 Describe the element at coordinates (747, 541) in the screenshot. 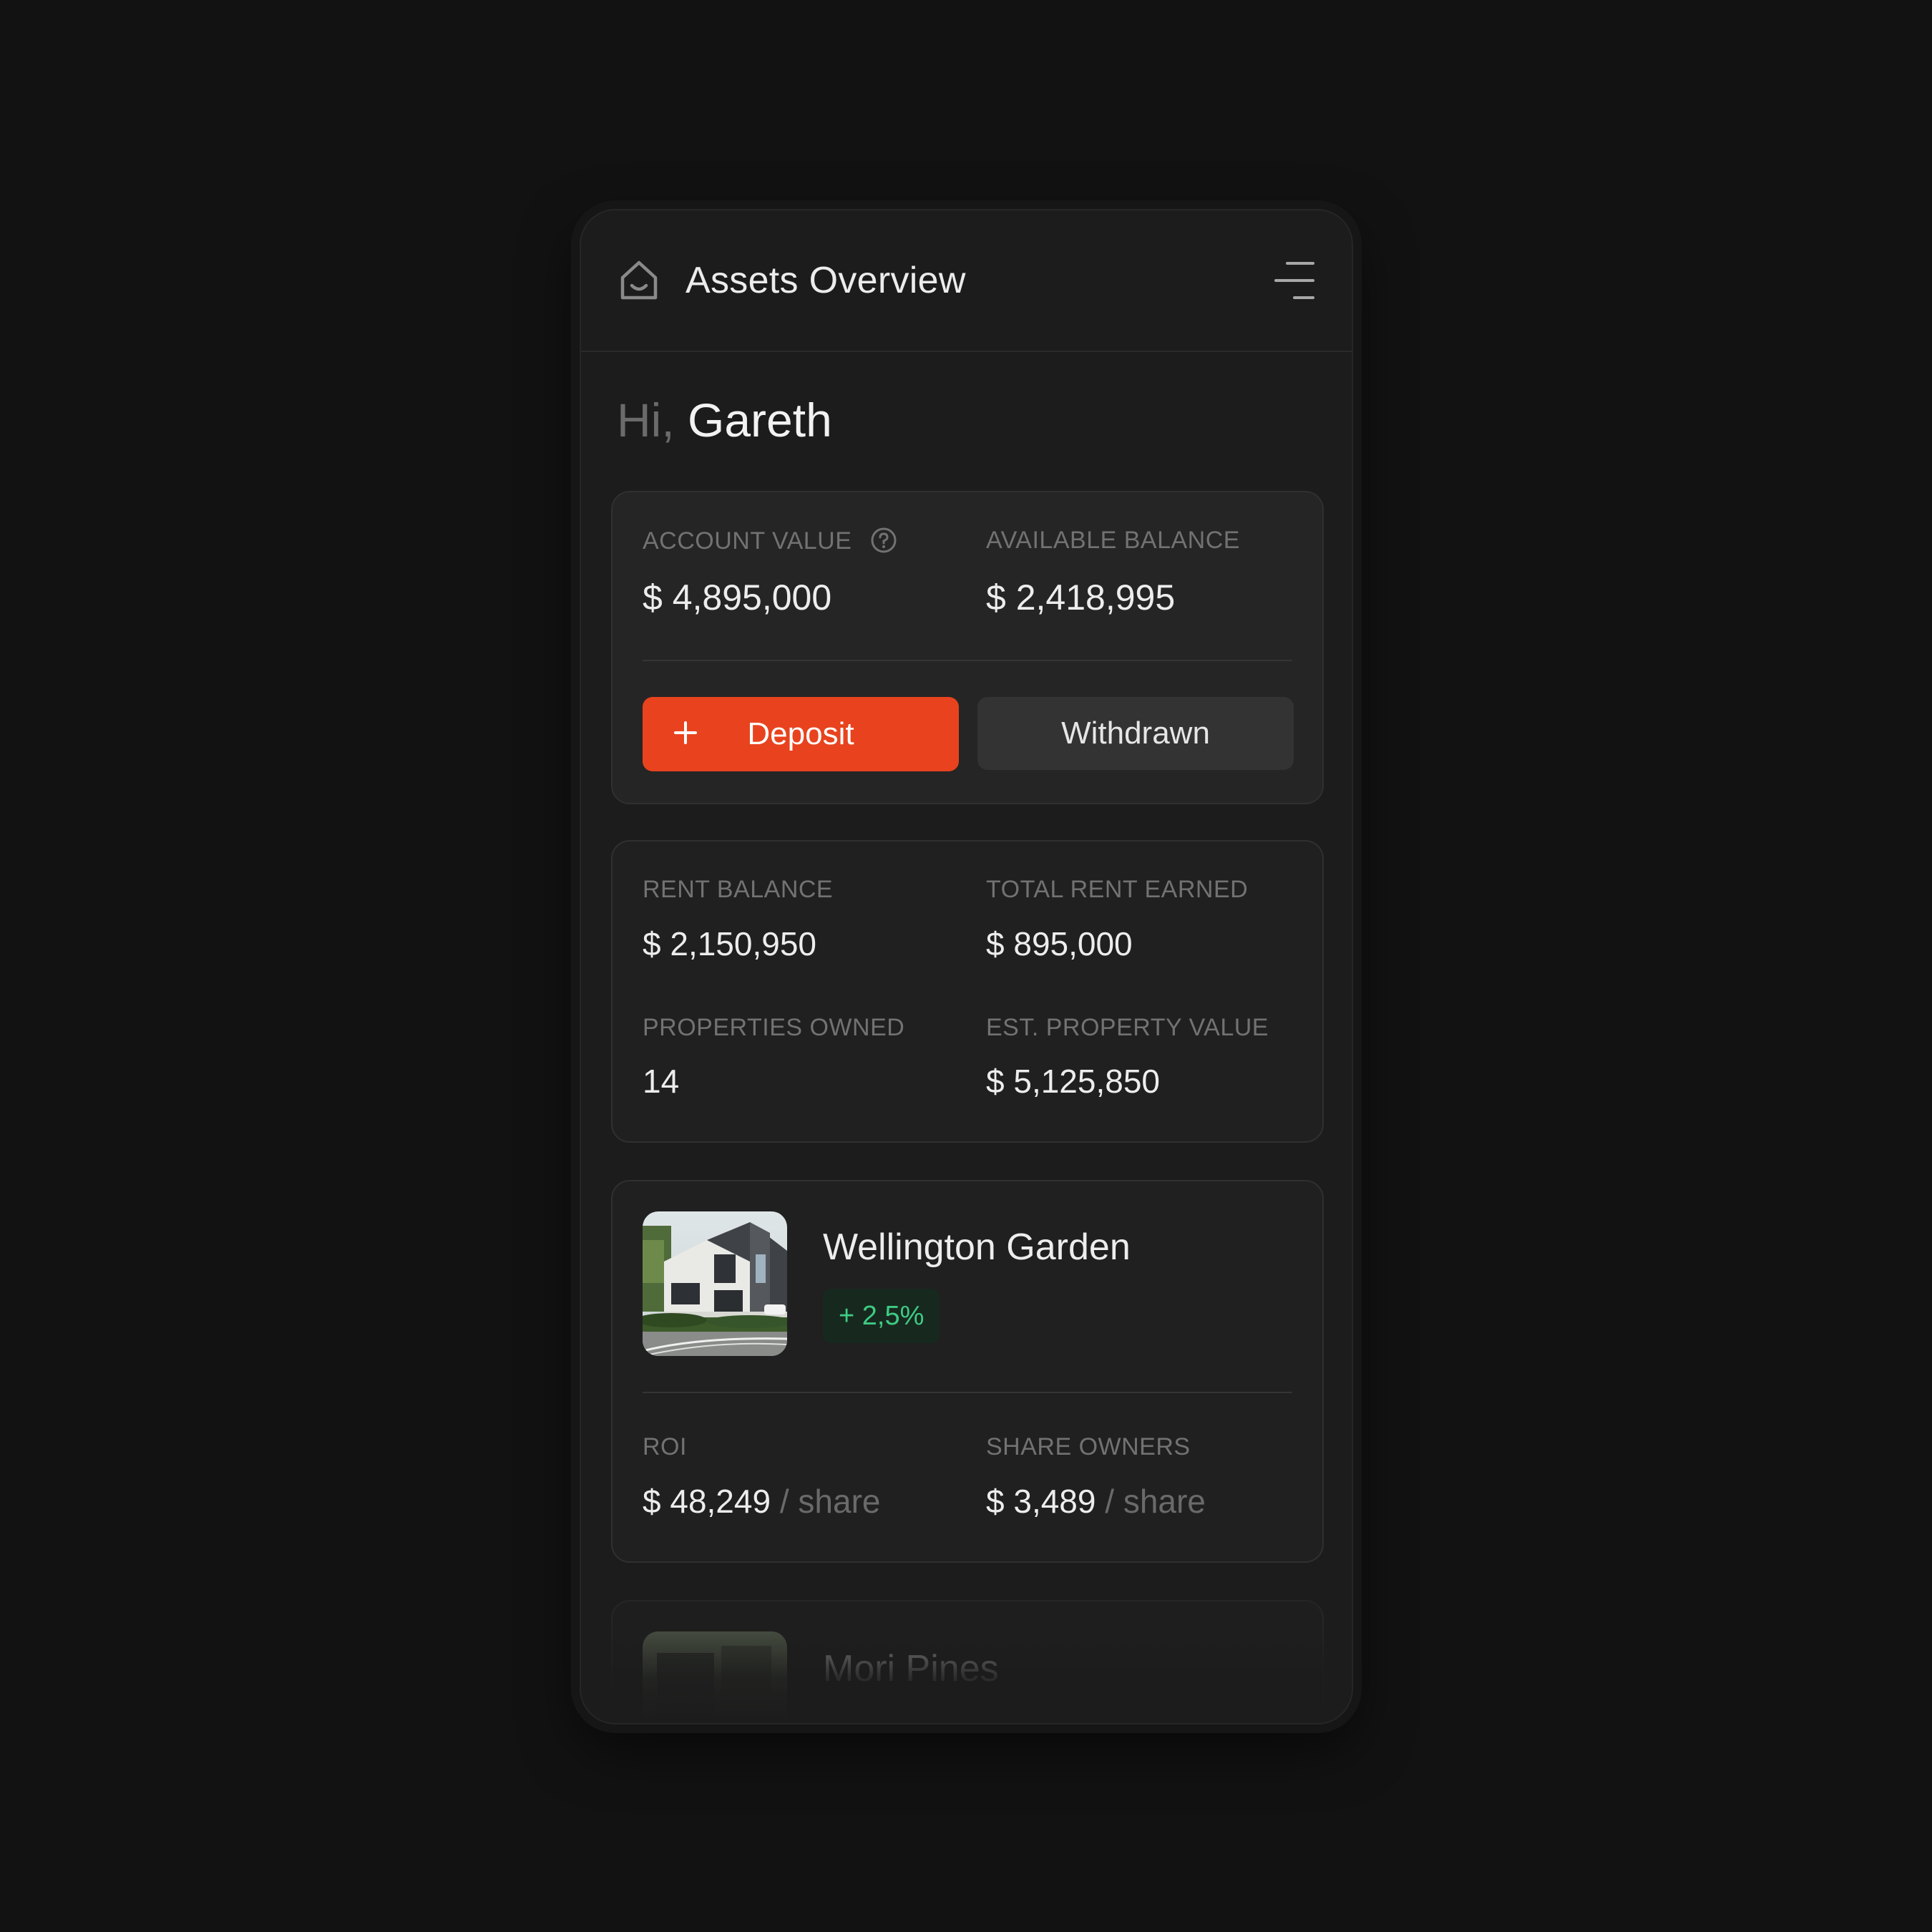

I see `account-value-label: ACCOUNT VALUE` at that location.